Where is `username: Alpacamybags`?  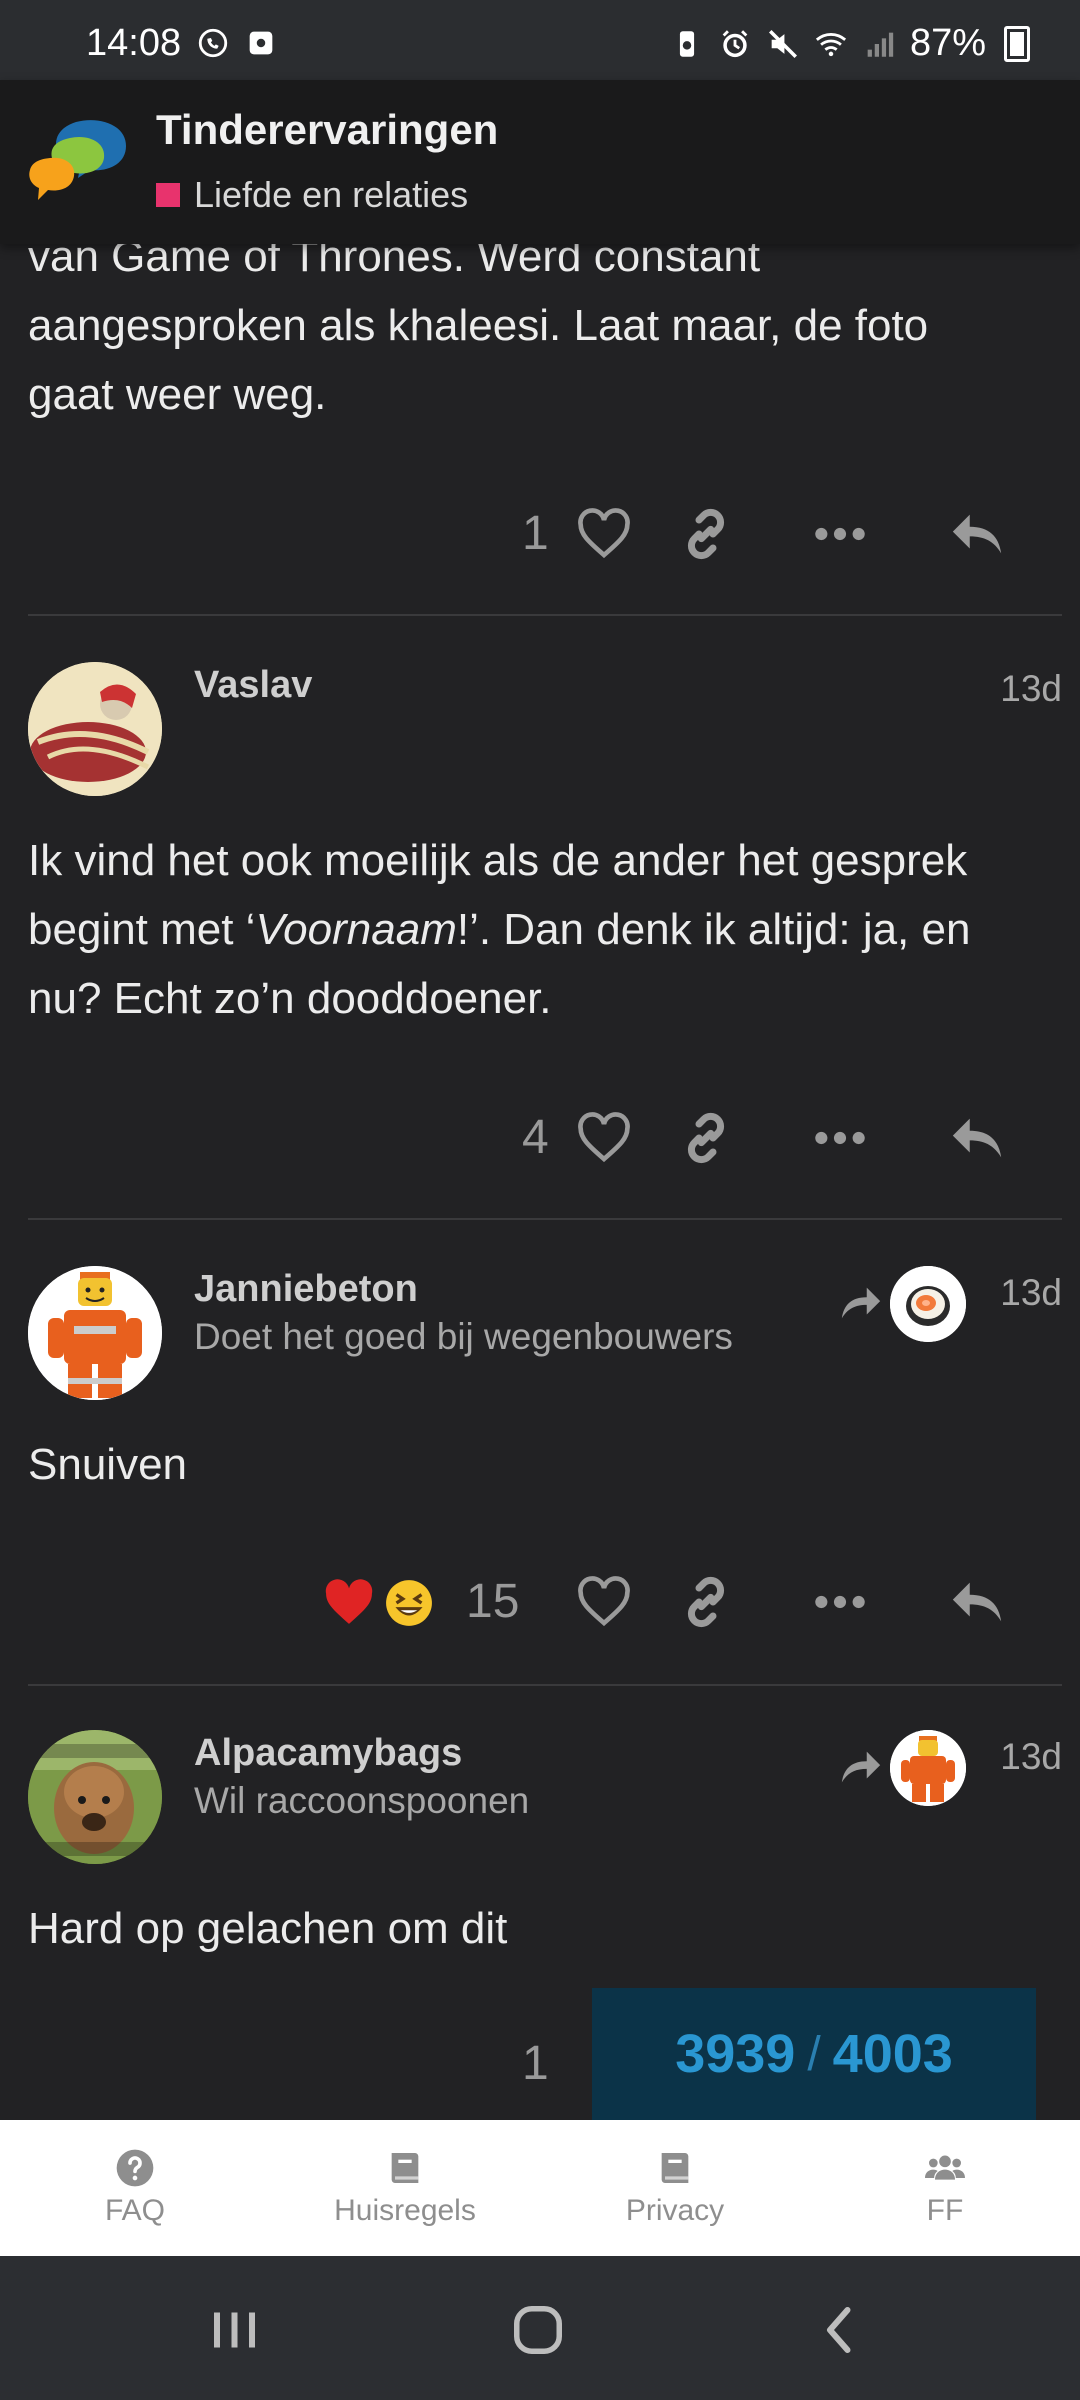 username: Alpacamybags is located at coordinates (328, 1753).